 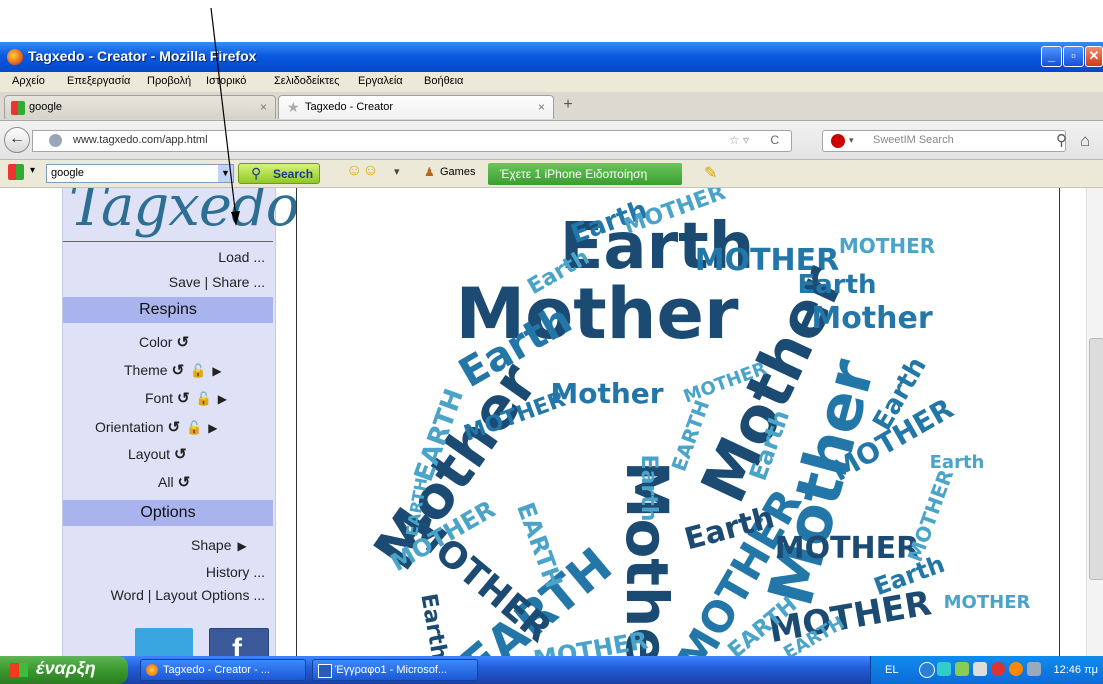 I want to click on menu-bookmarks: Σελιδοδείκτες, so click(x=306, y=81).